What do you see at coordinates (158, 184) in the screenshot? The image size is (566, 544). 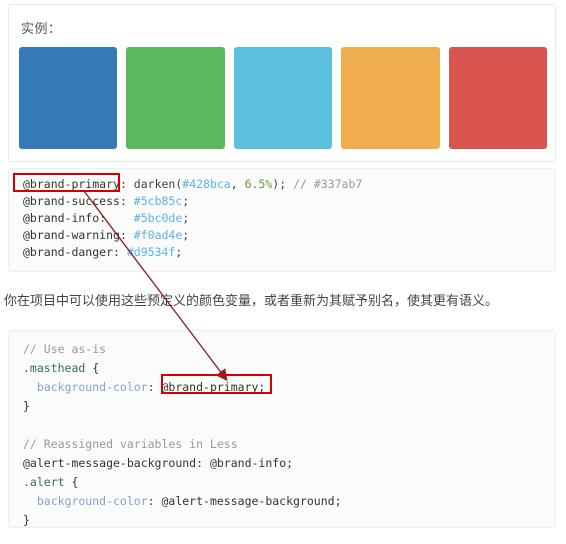 I see `code-fn-darken: darken(` at bounding box center [158, 184].